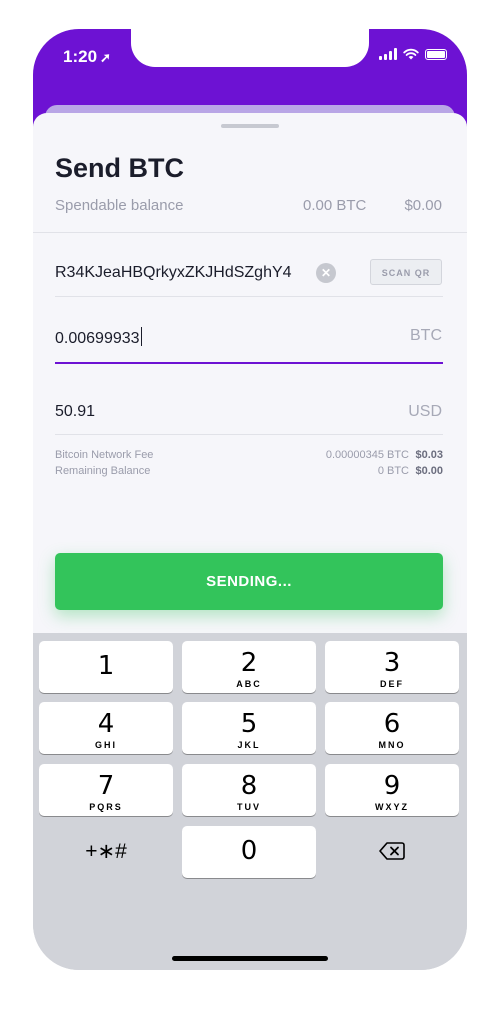  Describe the element at coordinates (392, 684) in the screenshot. I see `key-letters: DEF` at that location.